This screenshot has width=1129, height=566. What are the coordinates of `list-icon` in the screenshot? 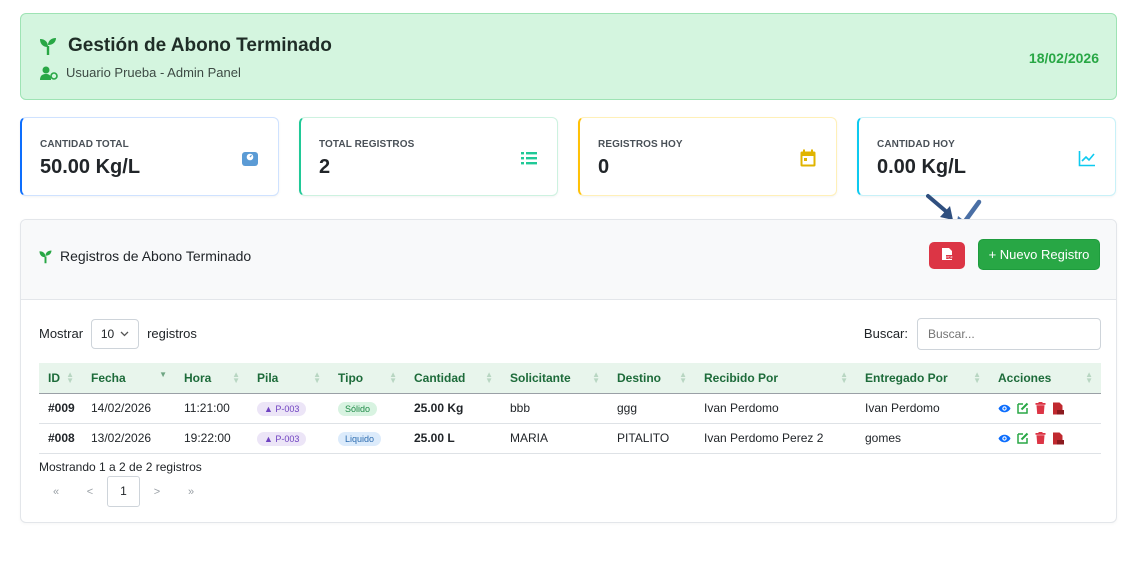 It's located at (529, 158).